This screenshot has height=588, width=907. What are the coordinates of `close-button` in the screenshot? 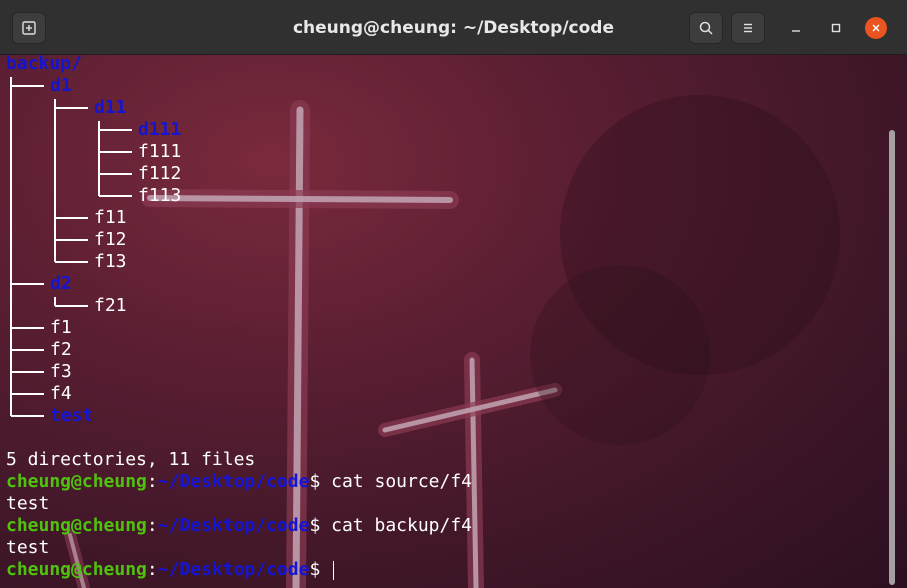 It's located at (876, 28).